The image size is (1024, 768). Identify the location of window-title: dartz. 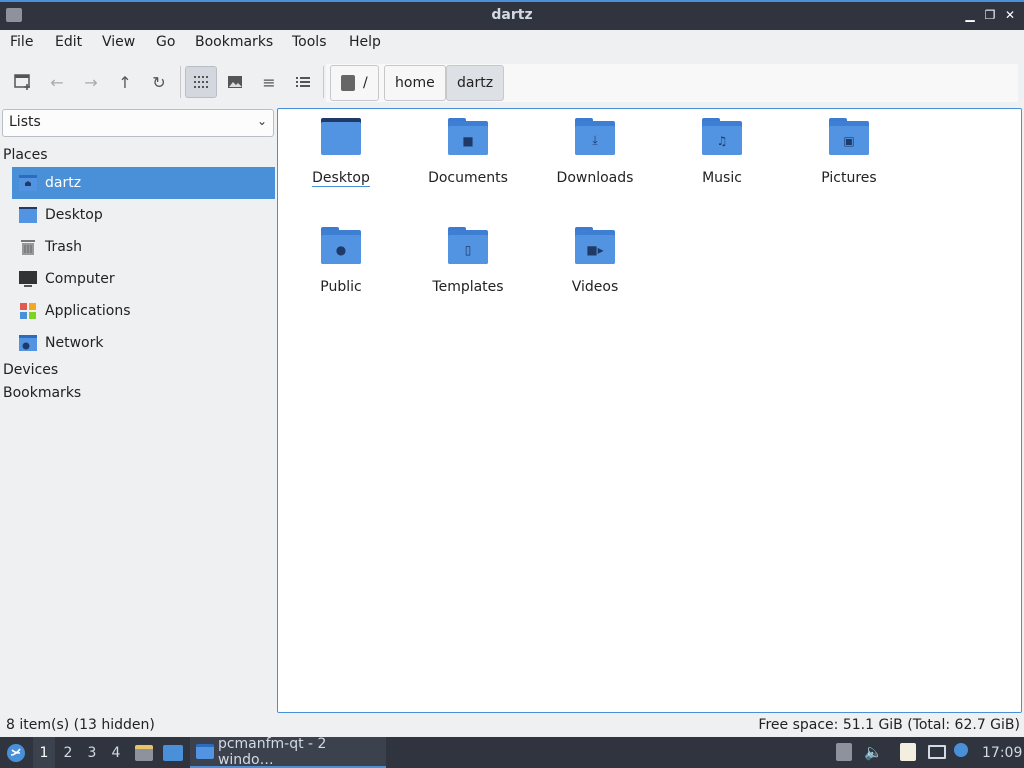
(512, 15).